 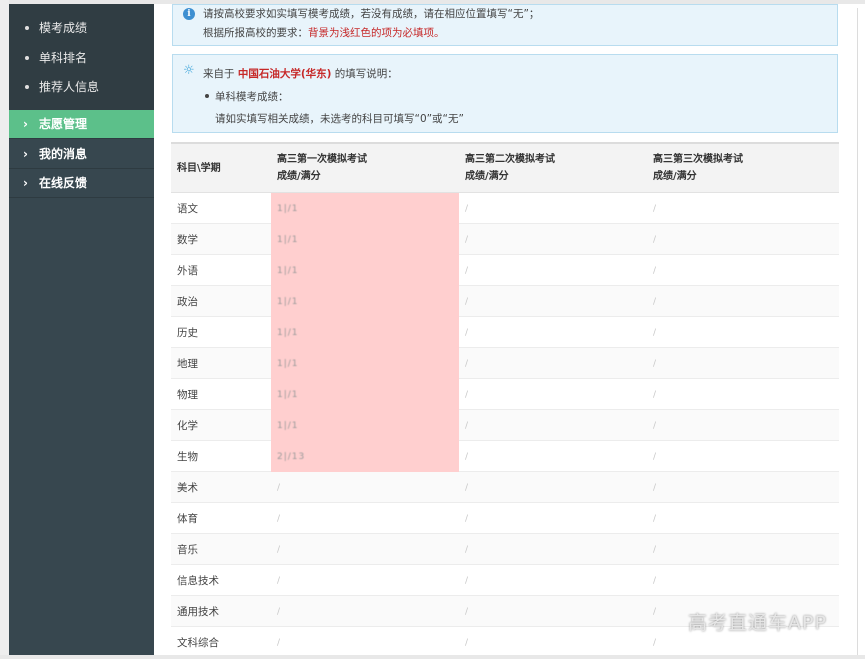 I want to click on bullet-dot-icon, so click(x=207, y=96).